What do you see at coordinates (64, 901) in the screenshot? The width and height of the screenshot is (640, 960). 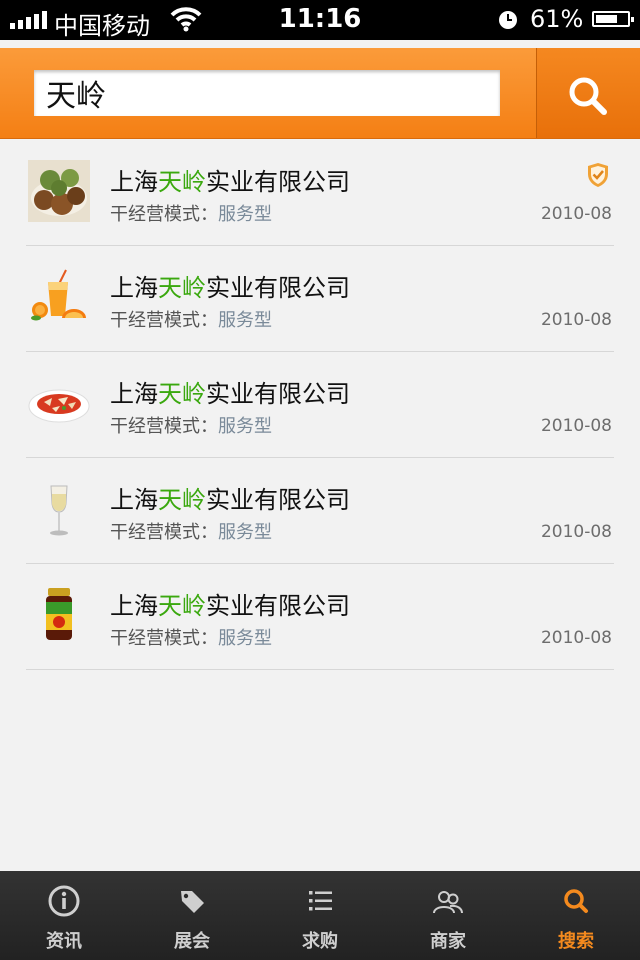 I see `info-icon` at bounding box center [64, 901].